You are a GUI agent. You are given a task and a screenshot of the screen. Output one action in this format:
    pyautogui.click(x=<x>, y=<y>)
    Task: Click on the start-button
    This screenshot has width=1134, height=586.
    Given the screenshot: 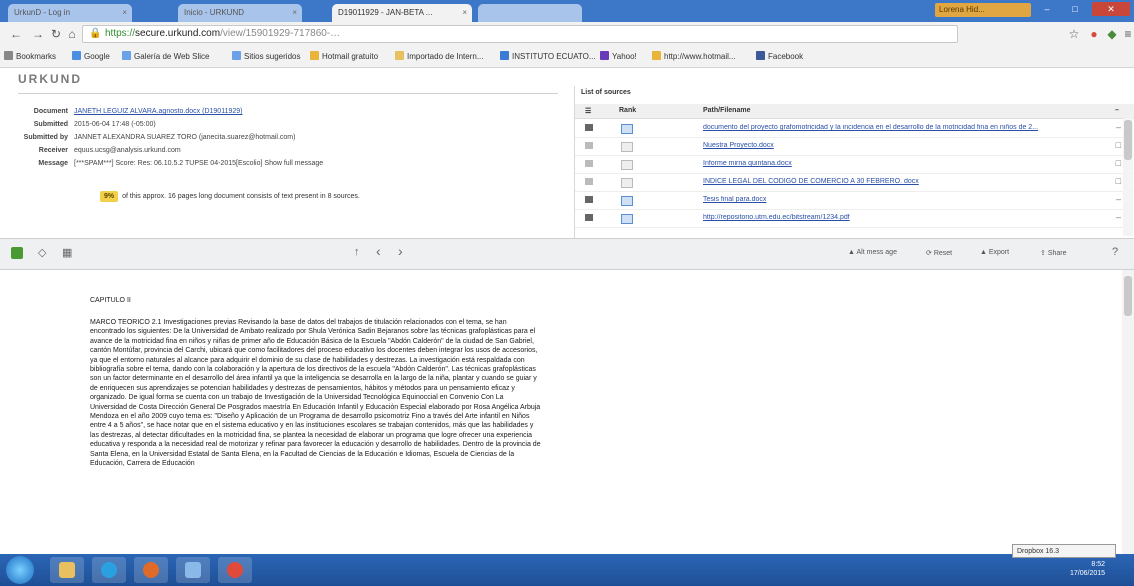 What is the action you would take?
    pyautogui.click(x=20, y=570)
    